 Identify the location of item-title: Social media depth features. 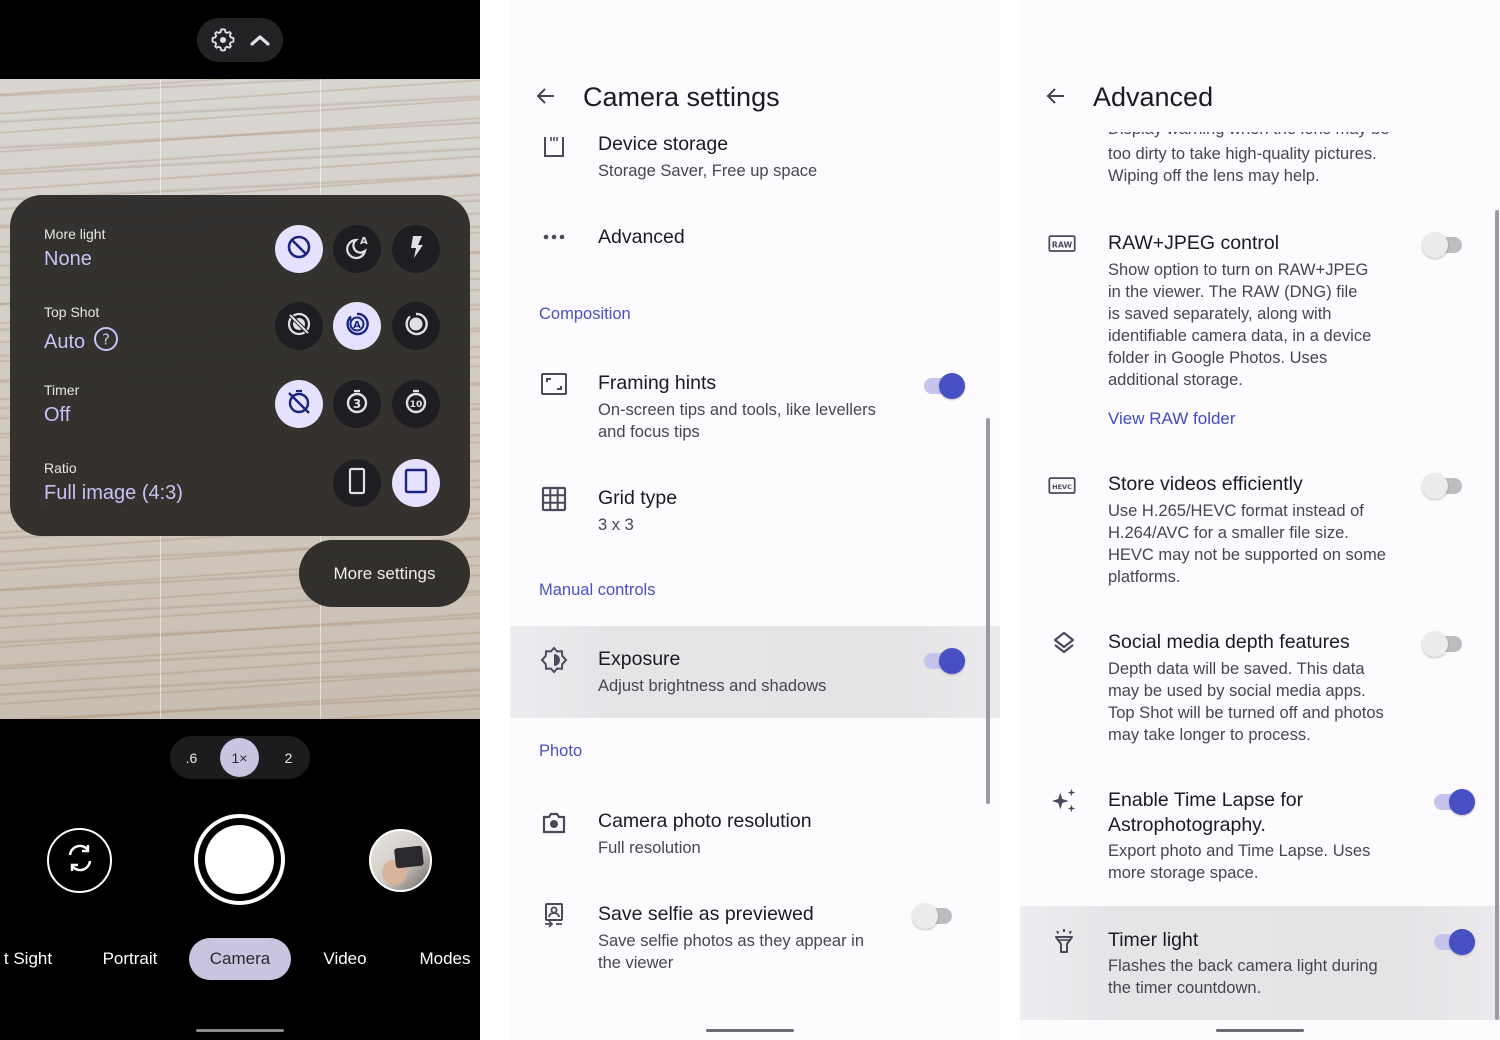
(1229, 642).